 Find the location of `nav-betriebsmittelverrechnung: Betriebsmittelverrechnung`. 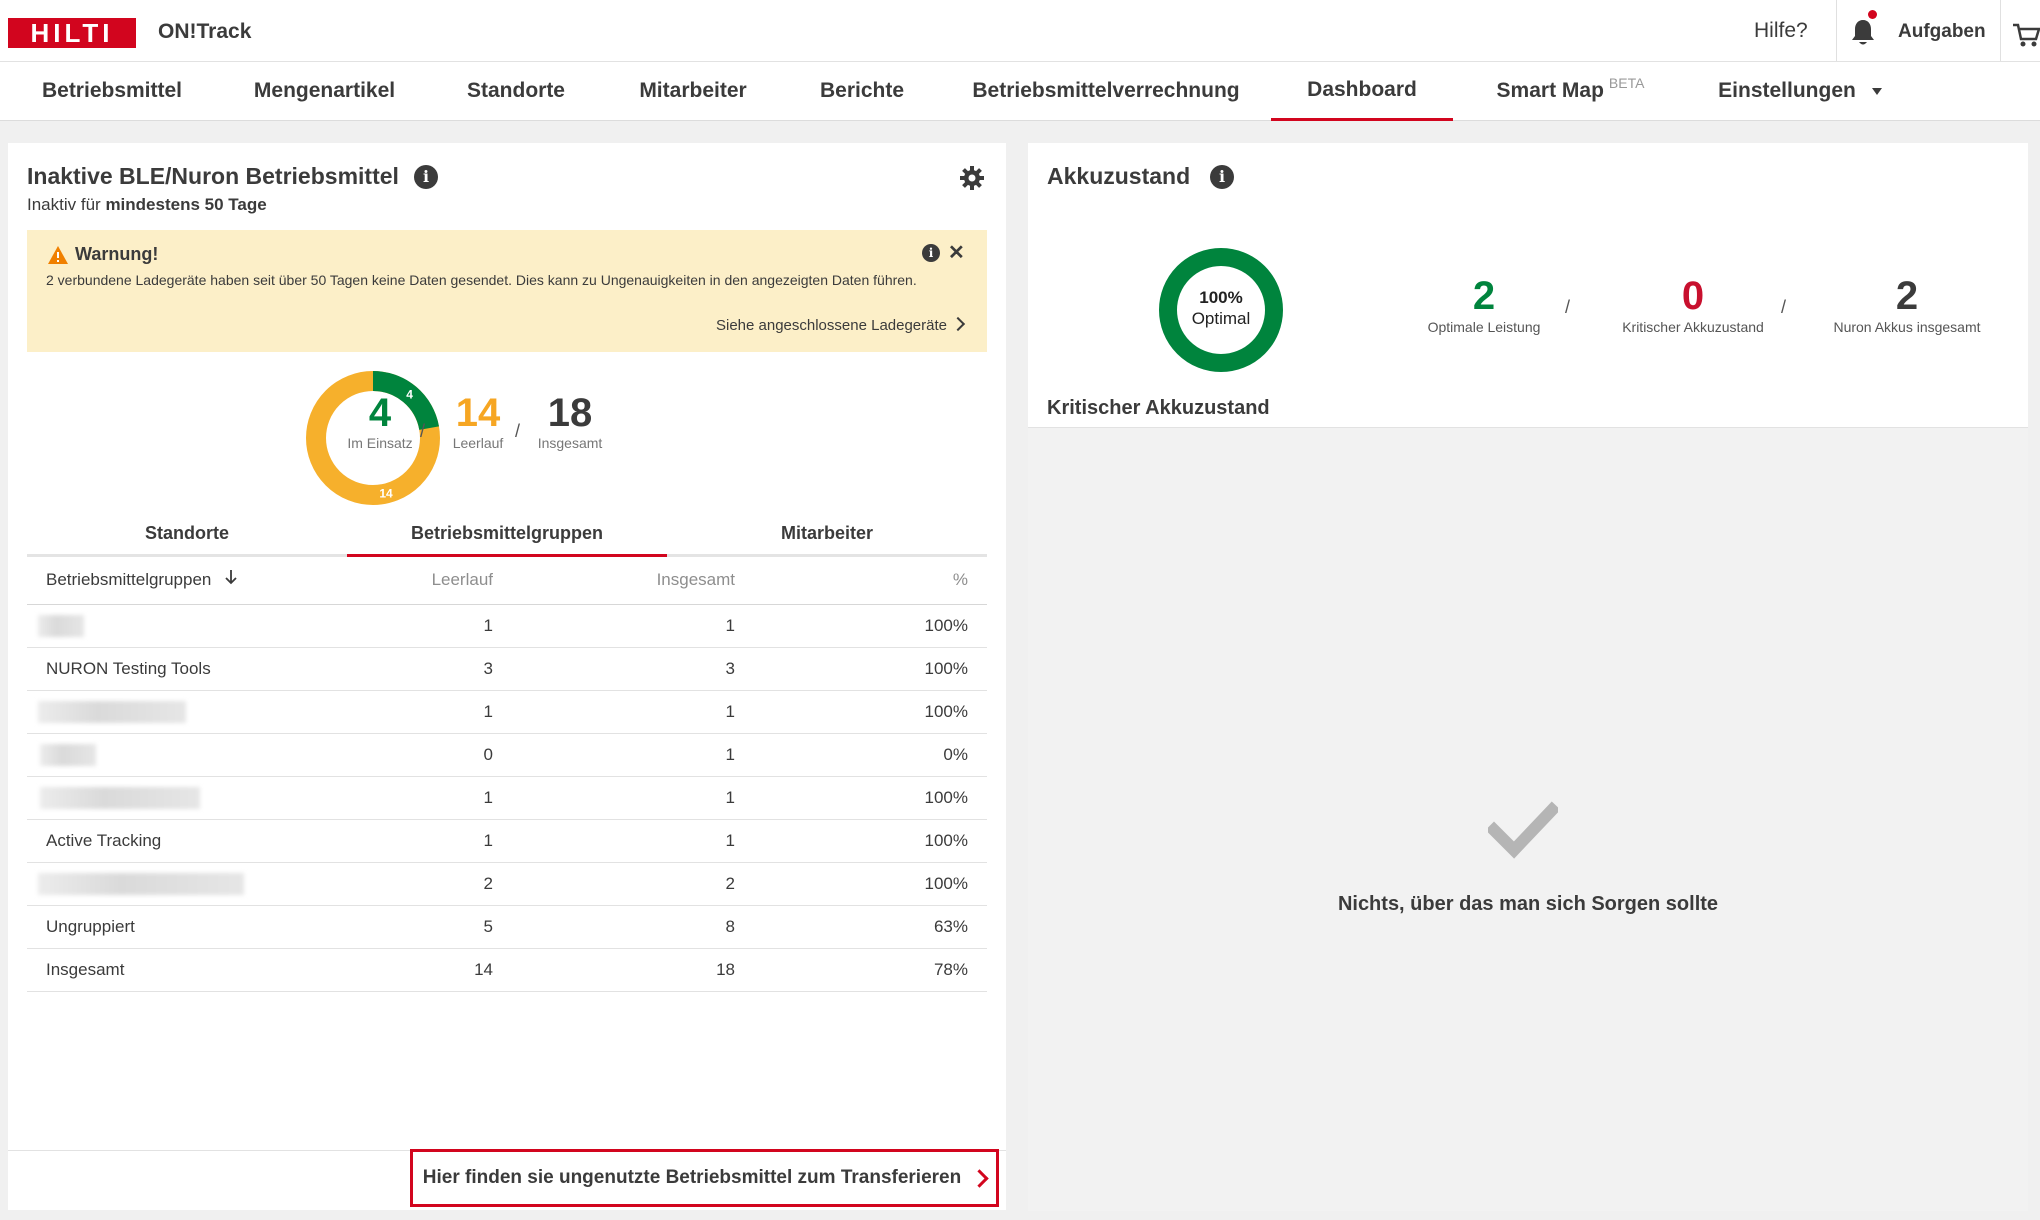

nav-betriebsmittelverrechnung: Betriebsmittelverrechnung is located at coordinates (1106, 91).